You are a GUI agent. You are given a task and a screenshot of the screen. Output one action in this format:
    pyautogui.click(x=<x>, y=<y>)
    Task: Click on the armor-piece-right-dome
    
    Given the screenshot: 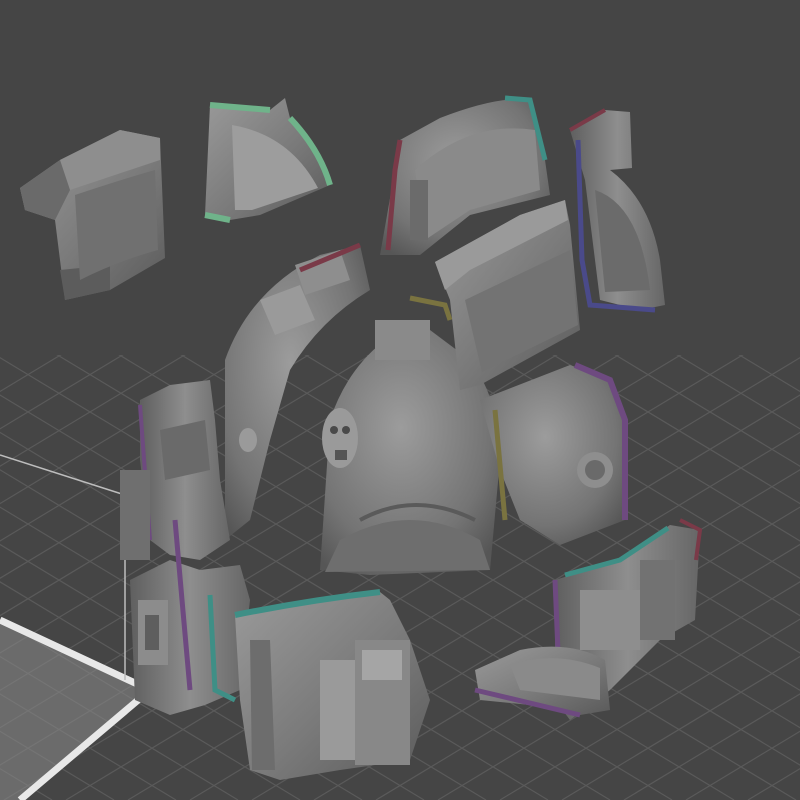 What is the action you would take?
    pyautogui.click(x=554, y=453)
    